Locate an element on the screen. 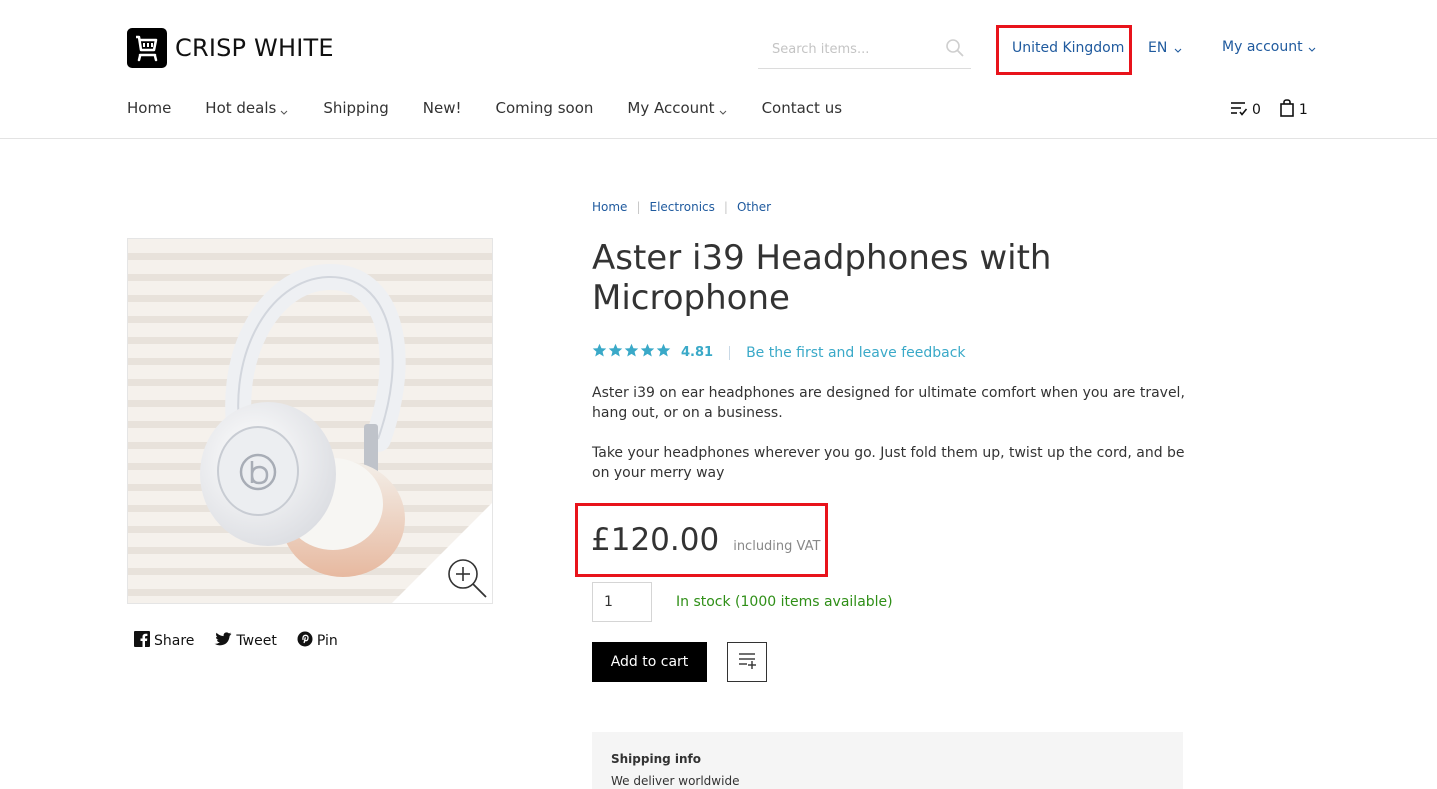  brand-name: CRISP WHITE is located at coordinates (254, 48).